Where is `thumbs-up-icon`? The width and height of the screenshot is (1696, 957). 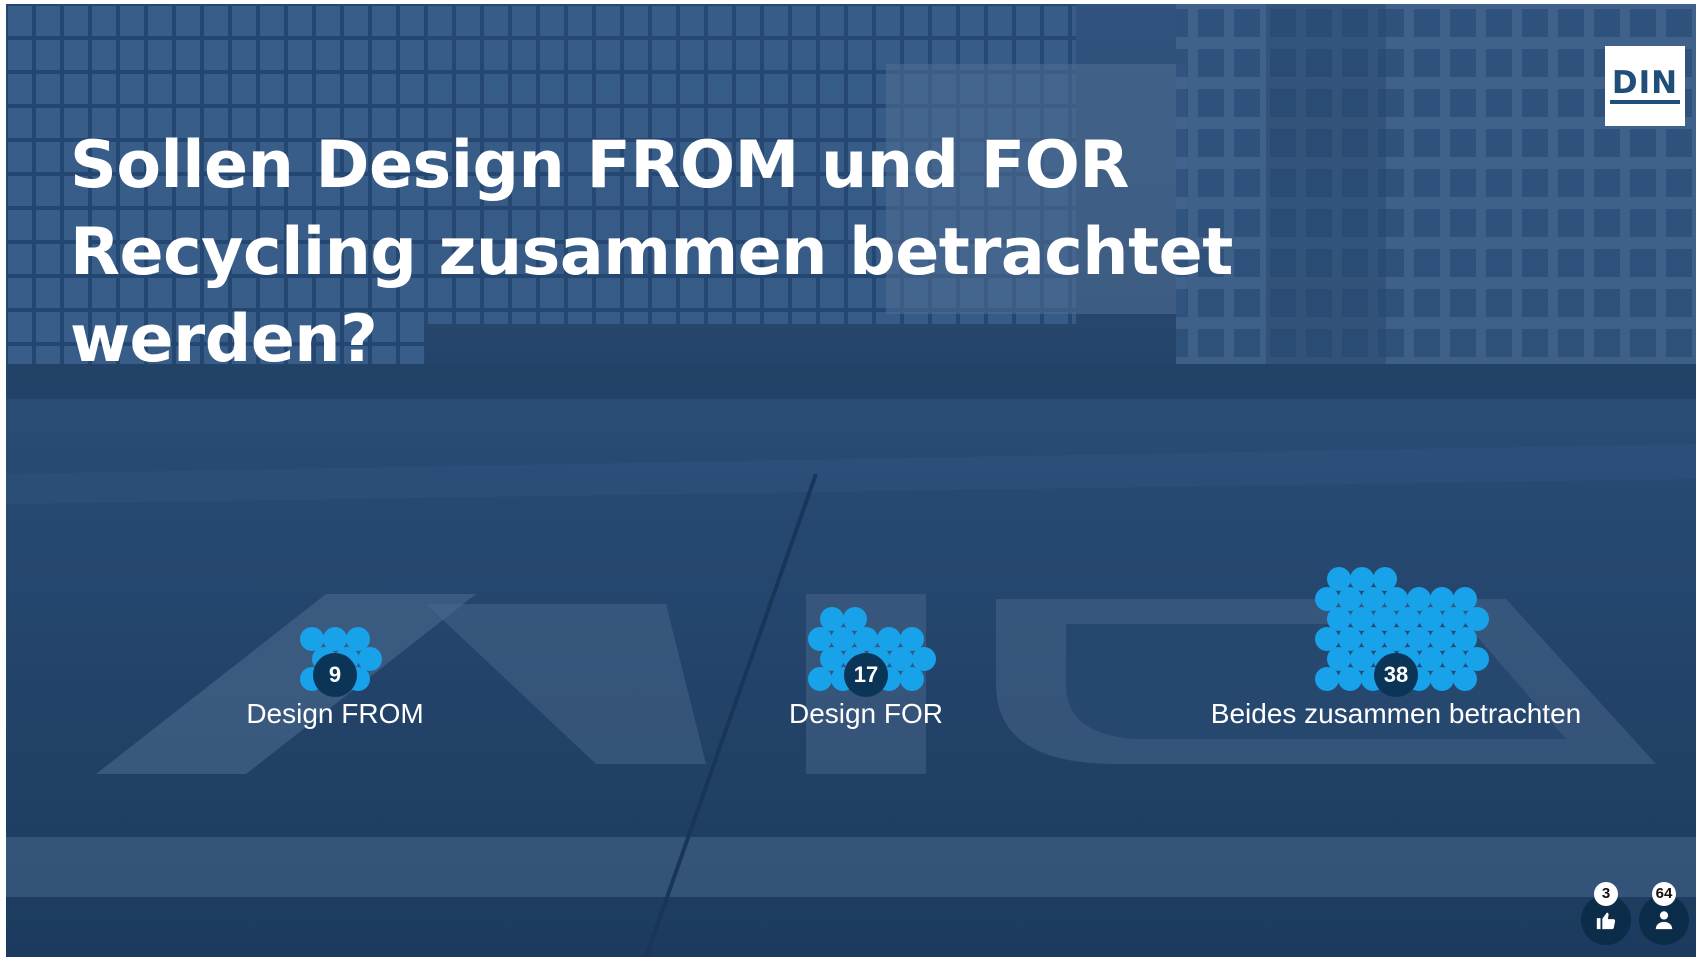 thumbs-up-icon is located at coordinates (1606, 921).